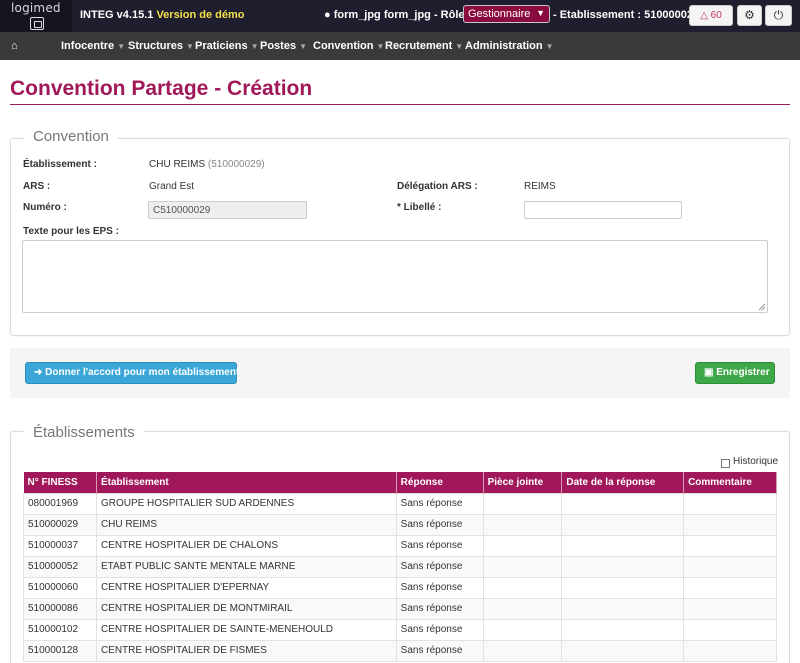 Image resolution: width=800 pixels, height=663 pixels. What do you see at coordinates (730, 482) in the screenshot?
I see `col-header-commentaire: Commentaire` at bounding box center [730, 482].